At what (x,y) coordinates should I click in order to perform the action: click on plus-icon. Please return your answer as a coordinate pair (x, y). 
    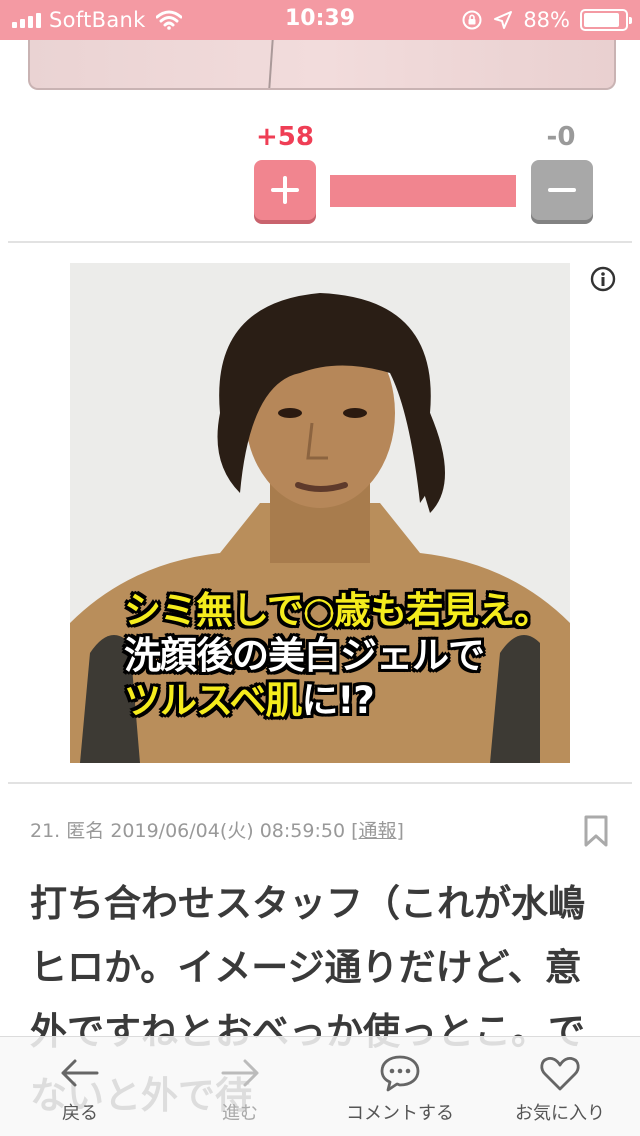
    Looking at the image, I should click on (285, 190).